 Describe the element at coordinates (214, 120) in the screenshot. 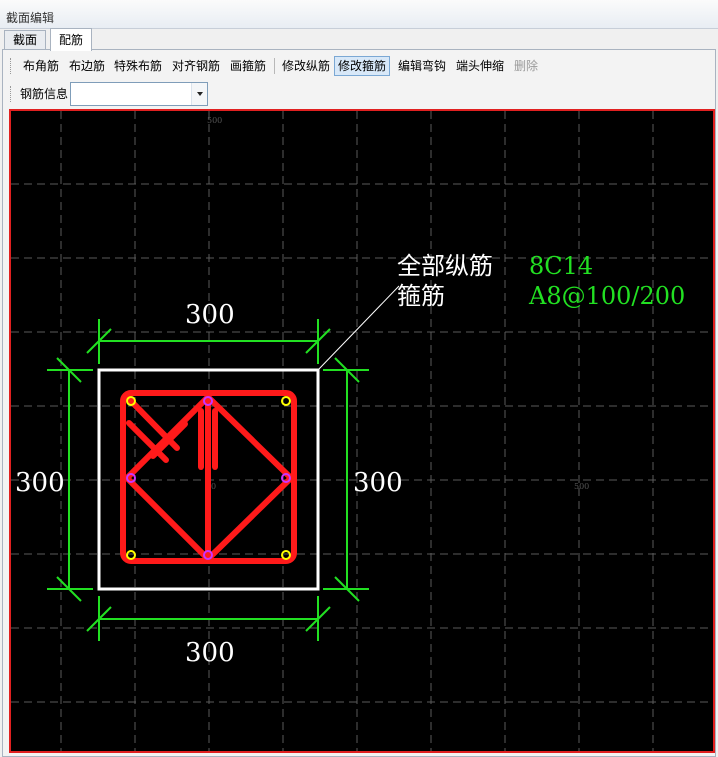

I see `grid-label-top: 500` at that location.